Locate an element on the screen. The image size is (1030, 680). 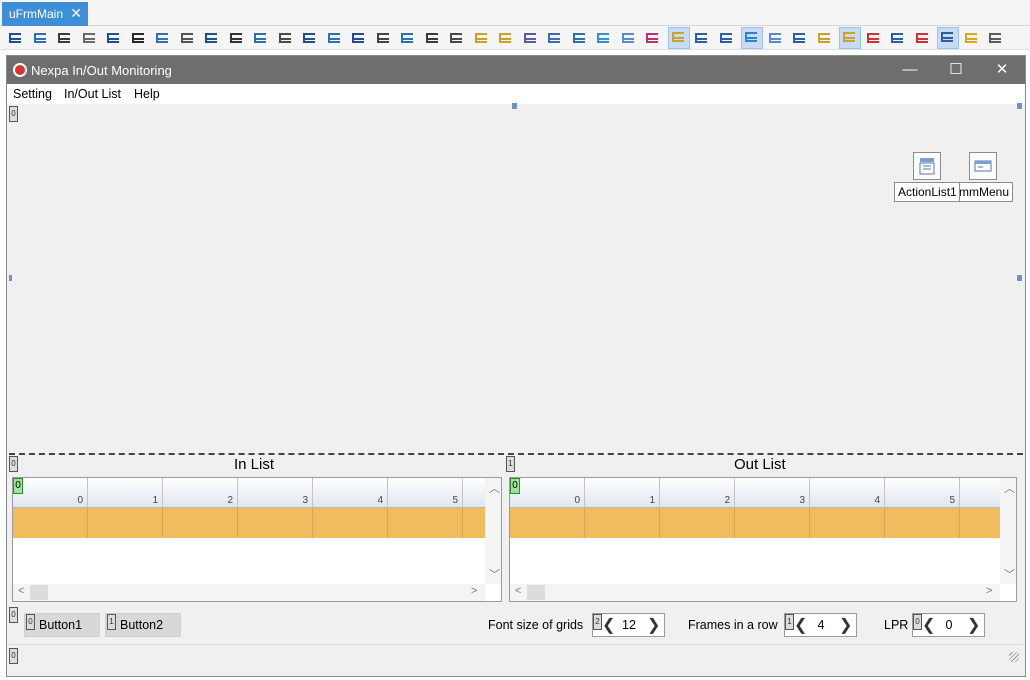
space-inc-h-icon is located at coordinates (187, 38).